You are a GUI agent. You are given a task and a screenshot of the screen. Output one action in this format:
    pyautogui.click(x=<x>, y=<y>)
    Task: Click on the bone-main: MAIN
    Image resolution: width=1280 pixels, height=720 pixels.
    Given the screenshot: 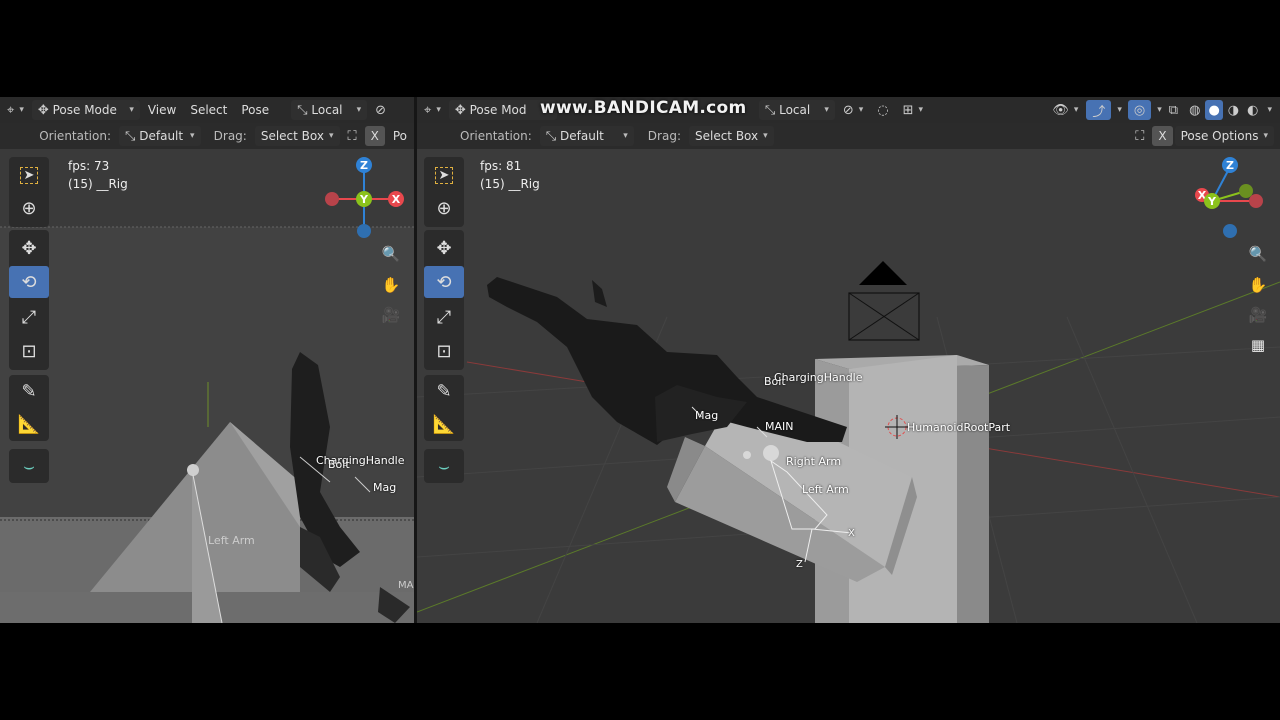 What is the action you would take?
    pyautogui.click(x=779, y=426)
    